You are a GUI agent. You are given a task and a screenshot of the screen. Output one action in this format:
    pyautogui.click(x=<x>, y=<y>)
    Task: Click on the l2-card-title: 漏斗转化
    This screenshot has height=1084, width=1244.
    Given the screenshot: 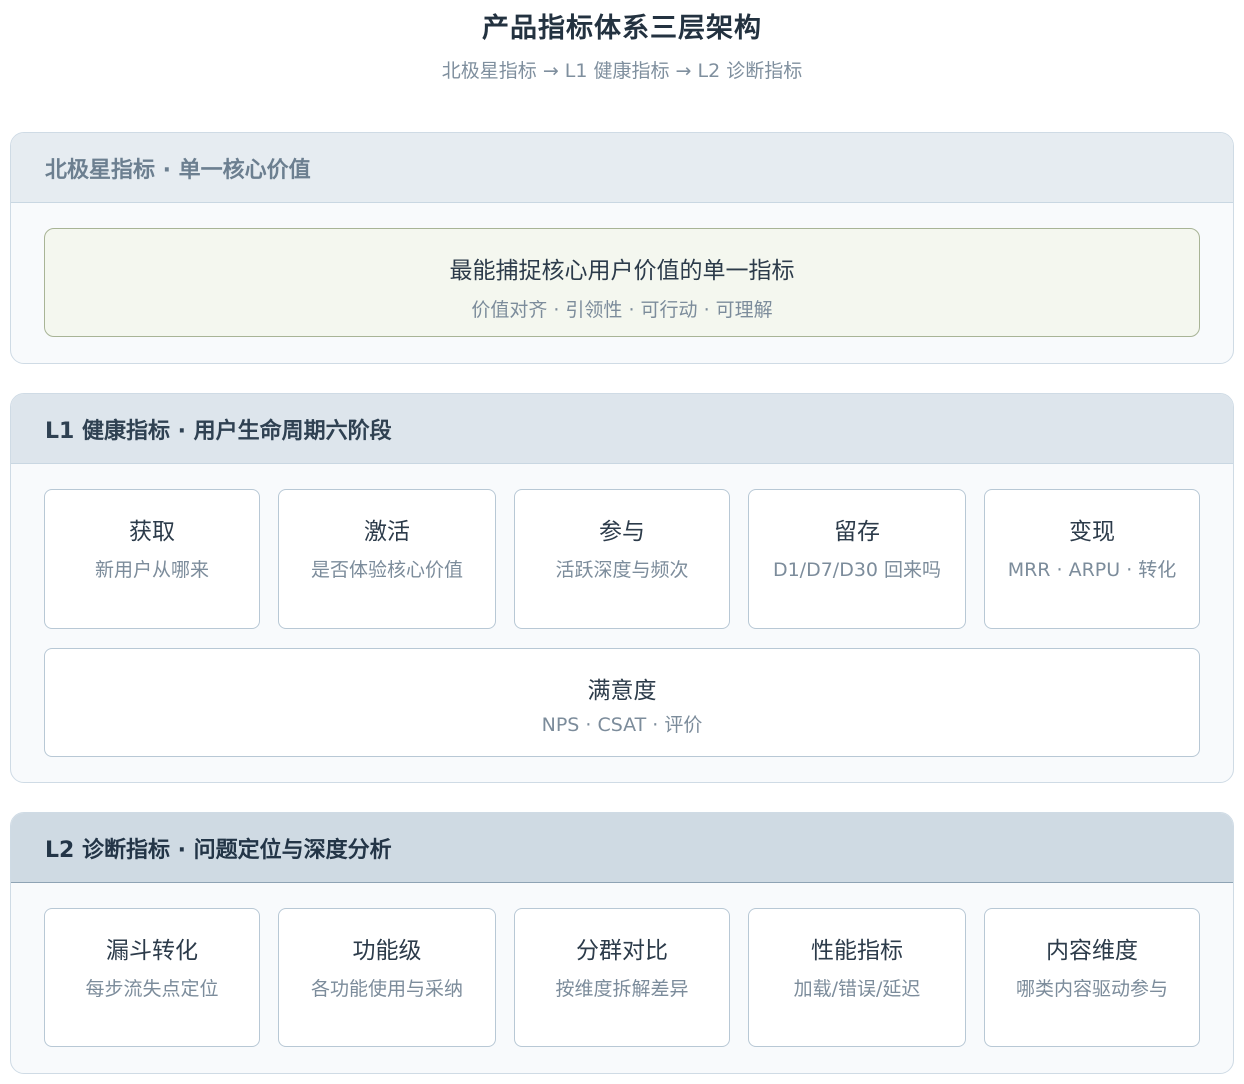 What is the action you would take?
    pyautogui.click(x=152, y=951)
    